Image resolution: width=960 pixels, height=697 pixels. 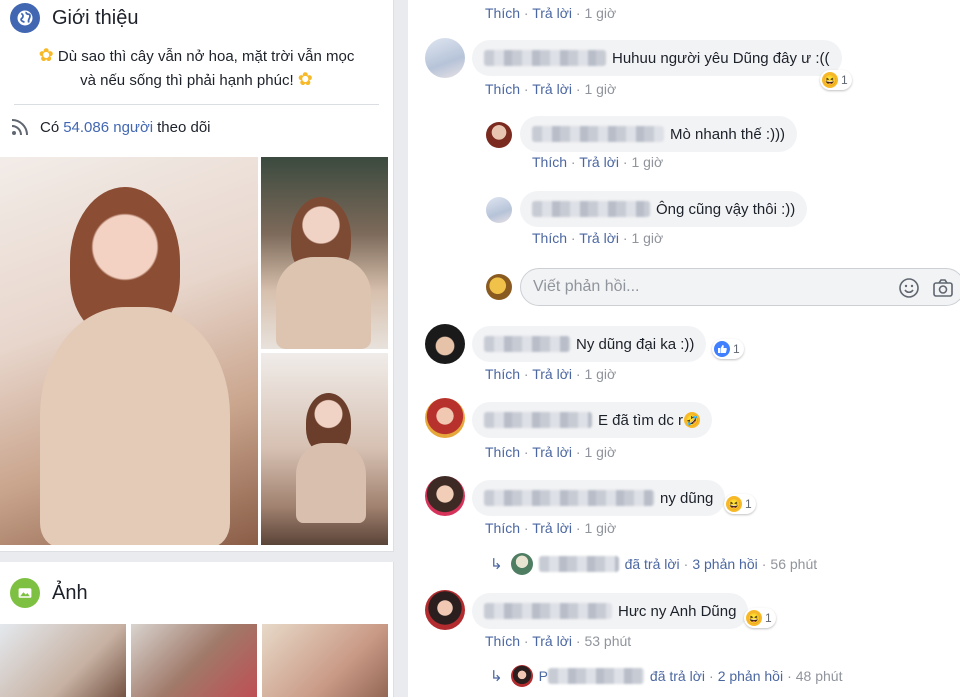 What do you see at coordinates (677, 611) in the screenshot?
I see `comment-text: Hưc ny Anh Dũng` at bounding box center [677, 611].